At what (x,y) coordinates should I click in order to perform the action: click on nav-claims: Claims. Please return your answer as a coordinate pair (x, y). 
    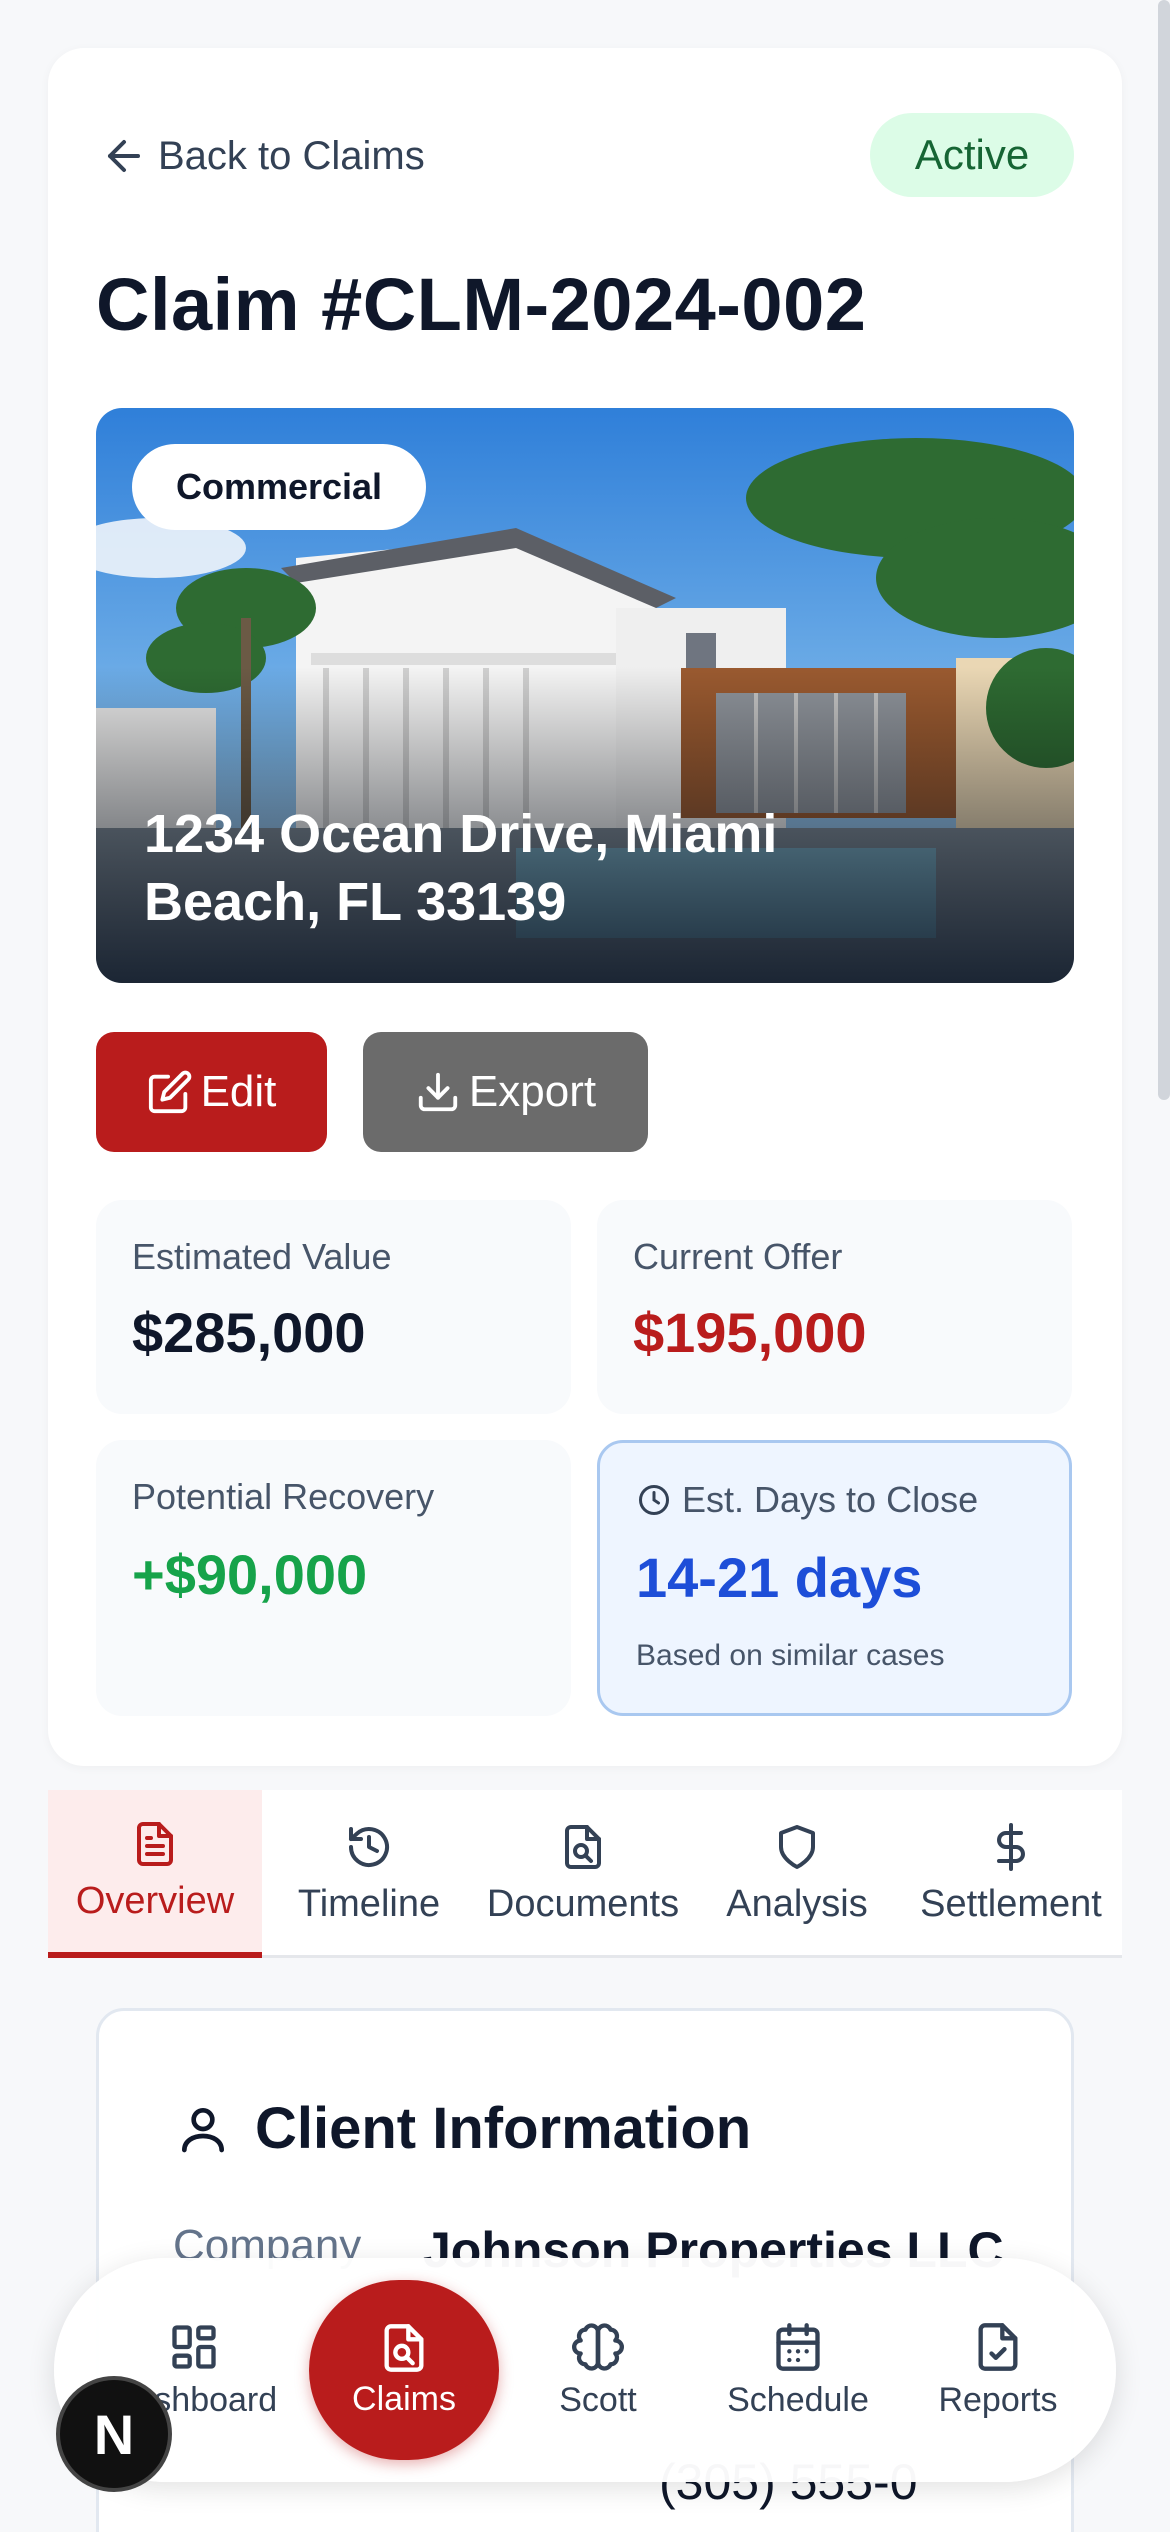
    Looking at the image, I should click on (404, 2370).